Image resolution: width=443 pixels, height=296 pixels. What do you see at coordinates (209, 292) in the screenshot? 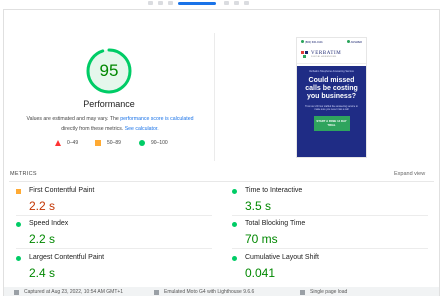
I see `emulated-device-text: Emulated Moto G4 with Lighthouse 9.6.6` at bounding box center [209, 292].